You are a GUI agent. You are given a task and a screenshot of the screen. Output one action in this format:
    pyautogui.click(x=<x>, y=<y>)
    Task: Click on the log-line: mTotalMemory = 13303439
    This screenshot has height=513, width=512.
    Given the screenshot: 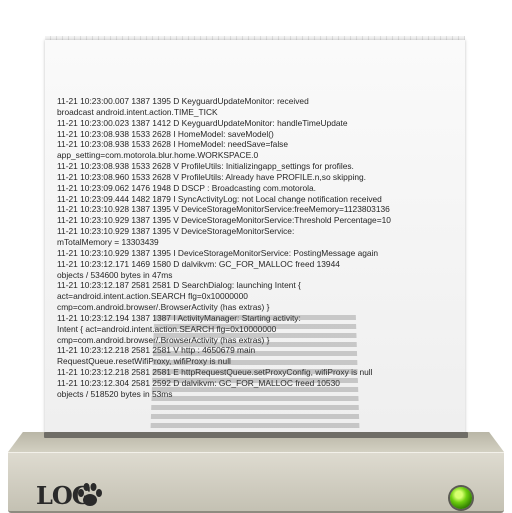 What is the action you would take?
    pyautogui.click(x=108, y=241)
    